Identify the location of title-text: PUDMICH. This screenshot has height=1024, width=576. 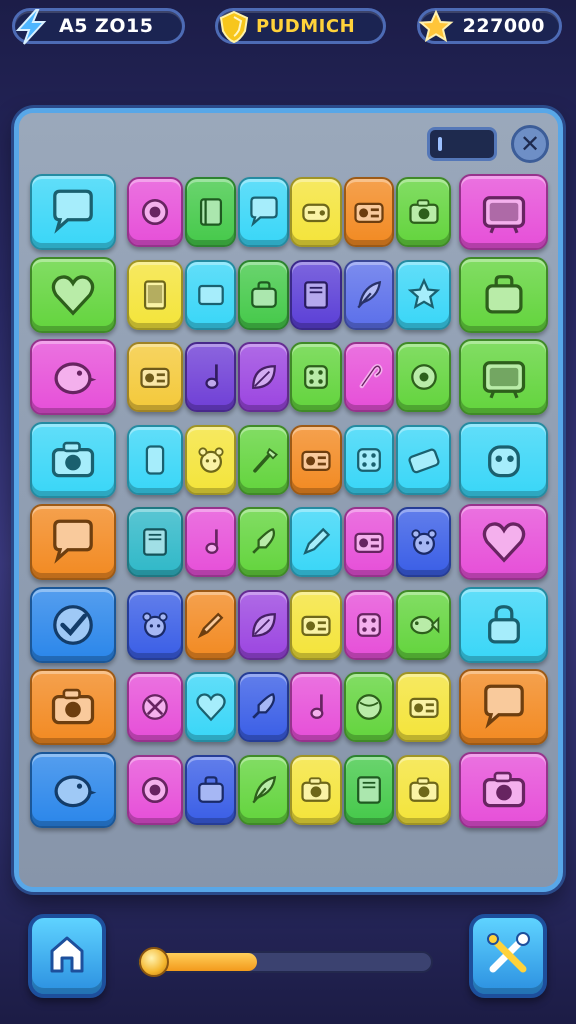
(306, 26).